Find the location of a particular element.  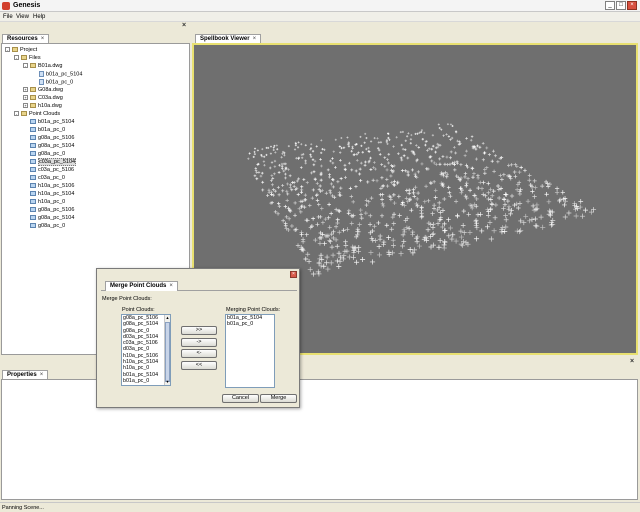

tree-node: - B01a.dwg is located at coordinates (42, 66).